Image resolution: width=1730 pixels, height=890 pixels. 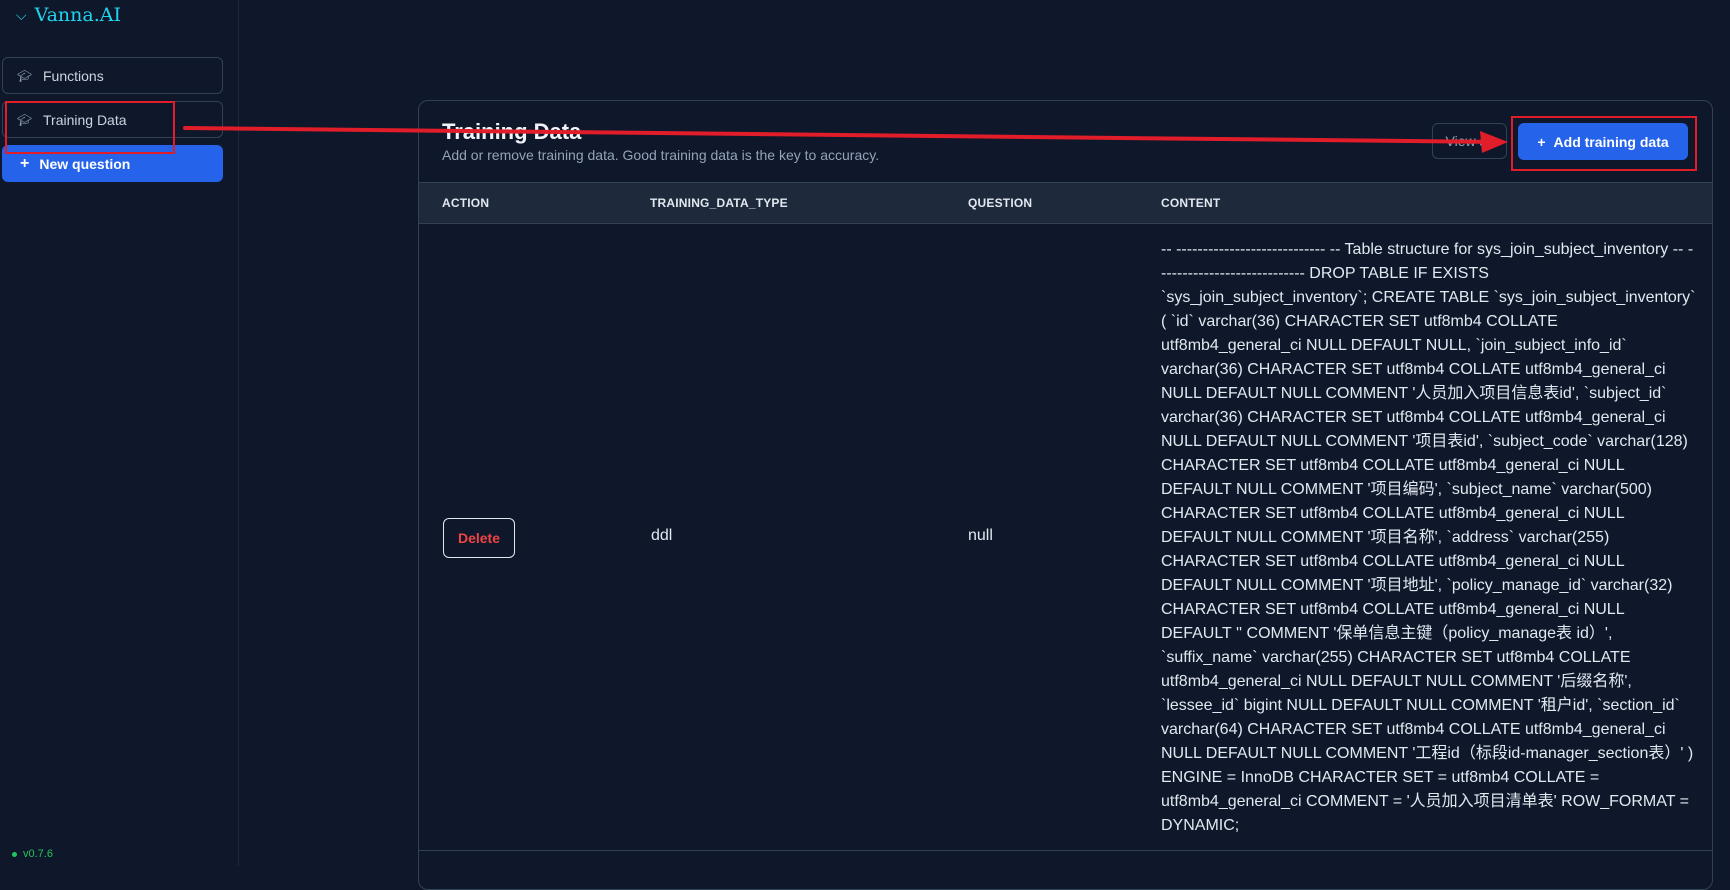 I want to click on delete-button: Delete, so click(x=479, y=538).